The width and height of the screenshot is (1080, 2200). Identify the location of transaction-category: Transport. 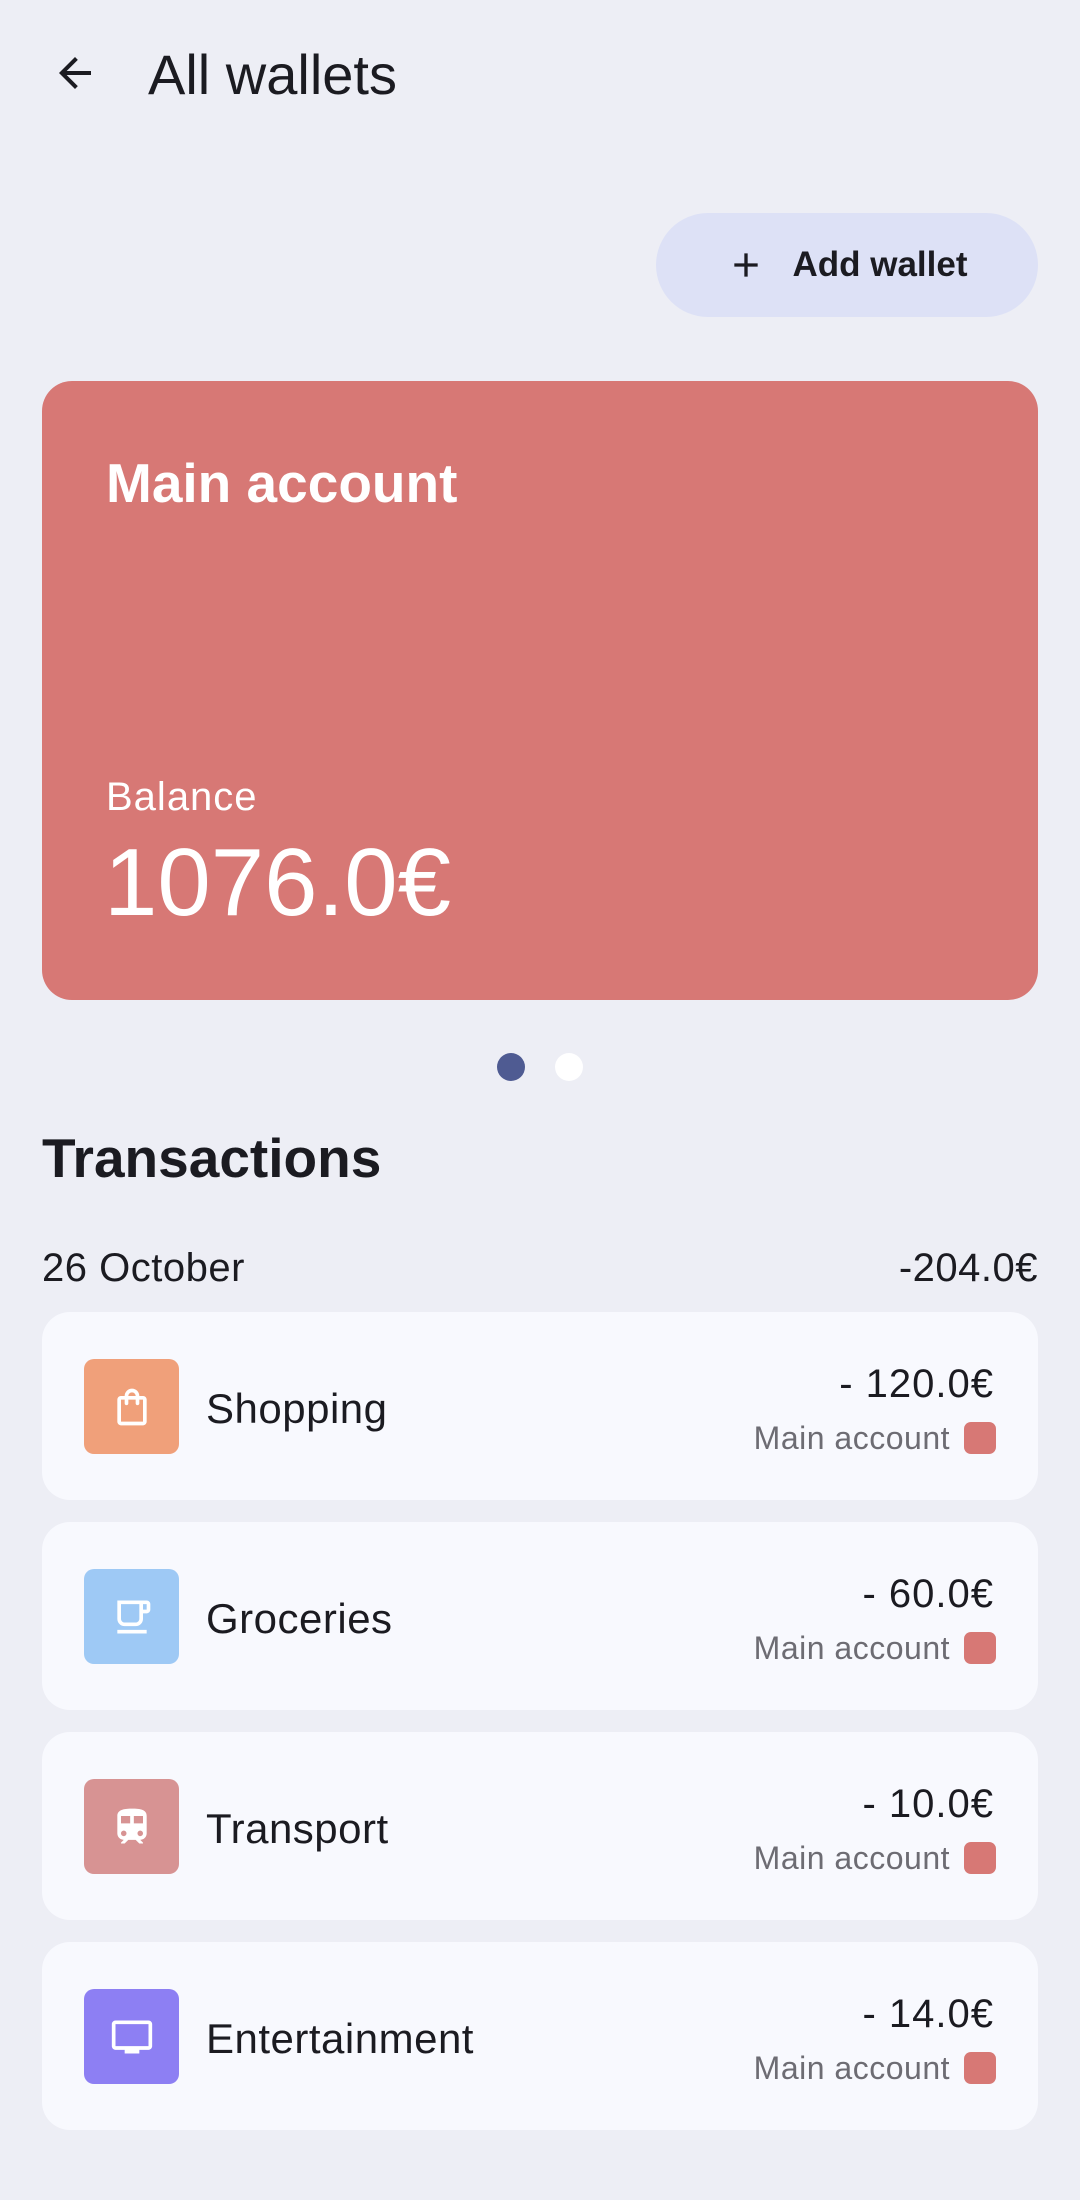
(297, 1828).